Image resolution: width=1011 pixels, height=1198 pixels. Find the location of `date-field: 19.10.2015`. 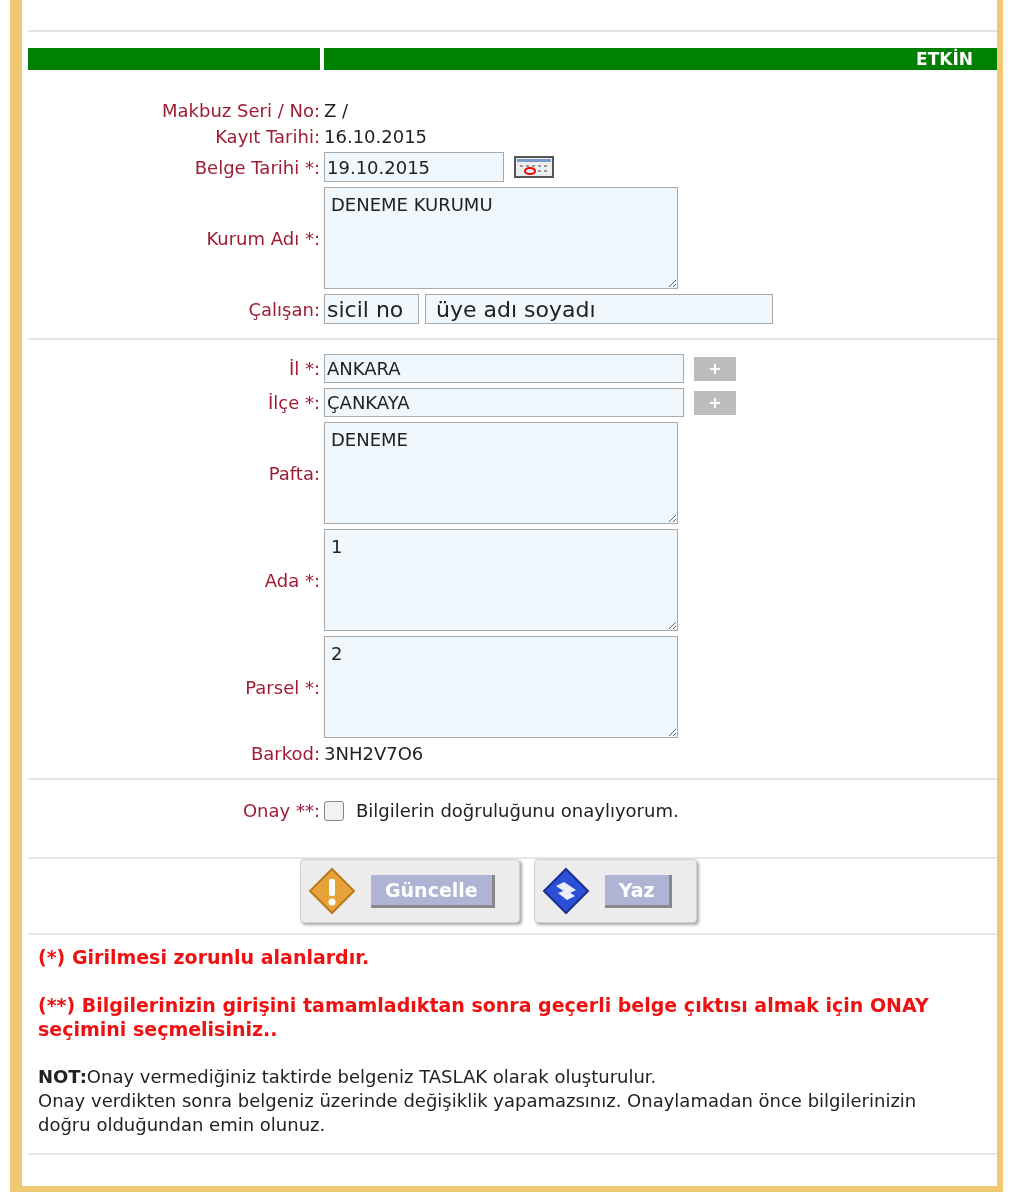

date-field: 19.10.2015 is located at coordinates (414, 167).